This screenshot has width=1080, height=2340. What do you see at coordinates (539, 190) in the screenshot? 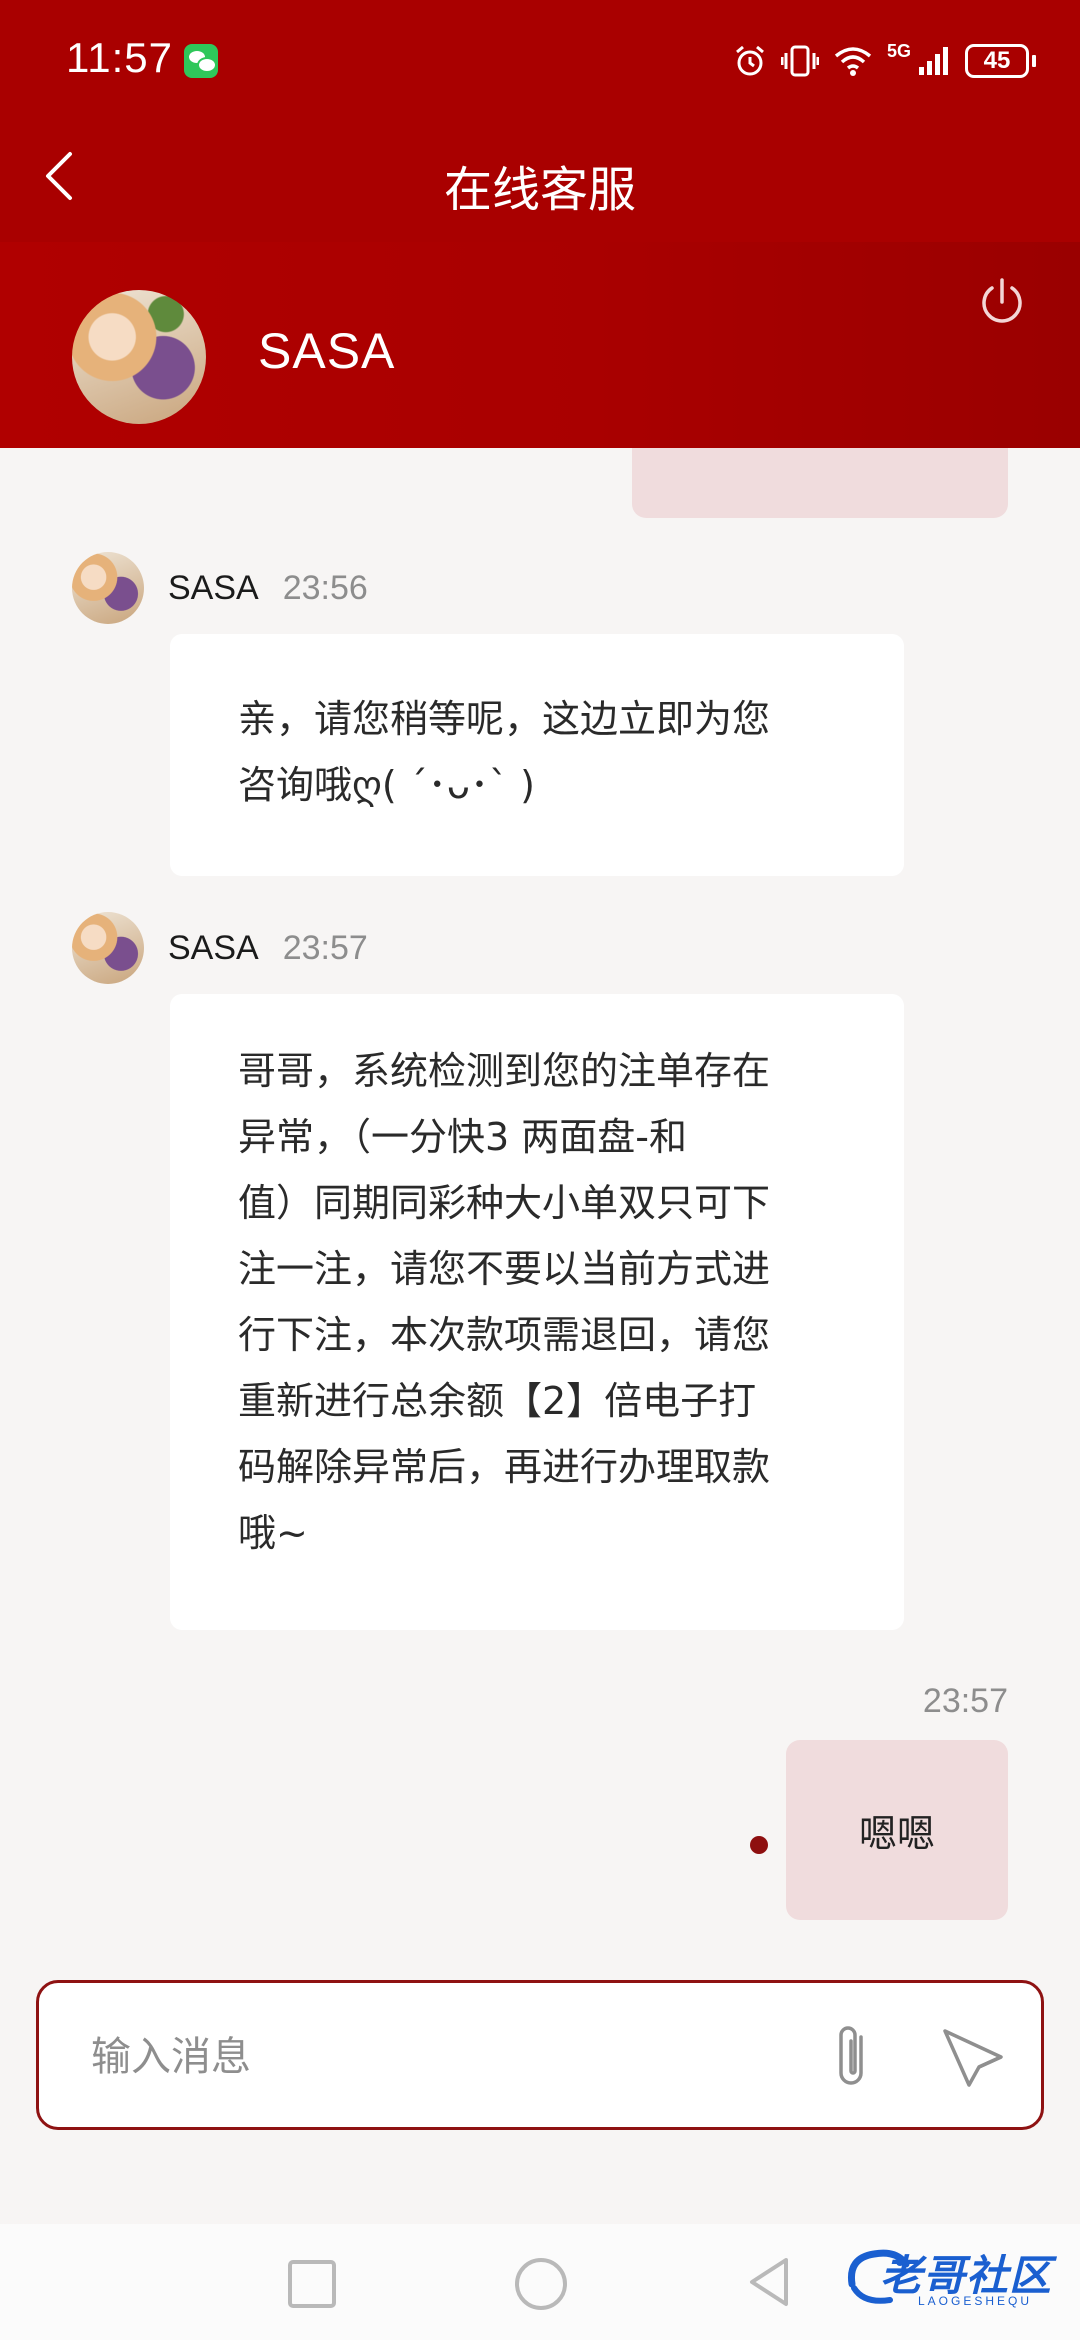
I see `page-title: 在线客服` at bounding box center [539, 190].